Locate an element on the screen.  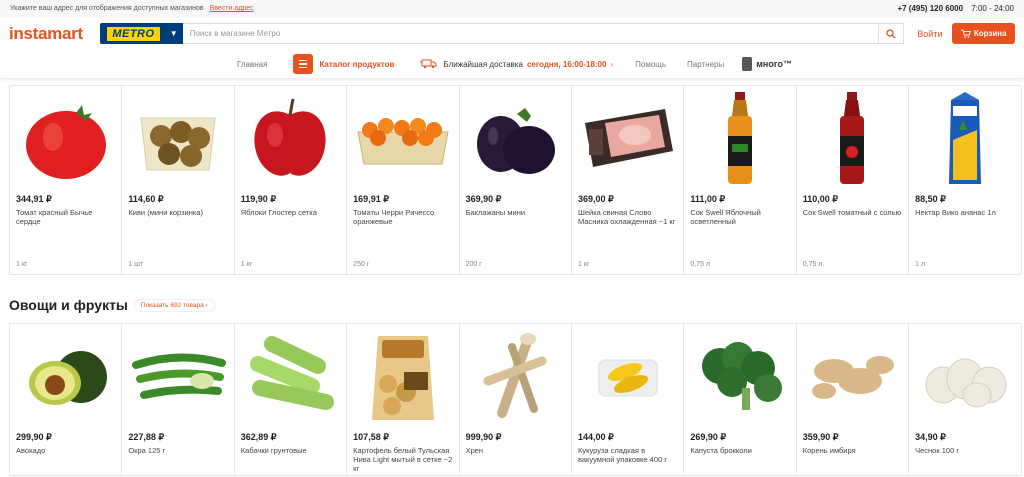
product-name: Томат красный Бычье сердце is located at coordinates (66, 217).